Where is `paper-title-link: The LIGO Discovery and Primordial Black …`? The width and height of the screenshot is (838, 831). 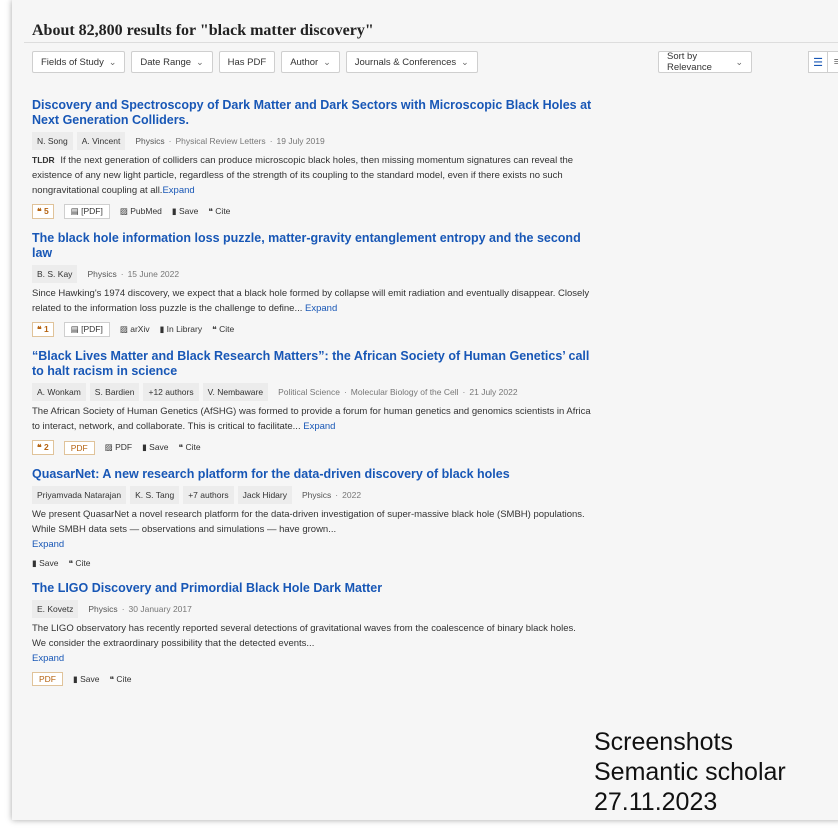 paper-title-link: The LIGO Discovery and Primordial Black … is located at coordinates (312, 588).